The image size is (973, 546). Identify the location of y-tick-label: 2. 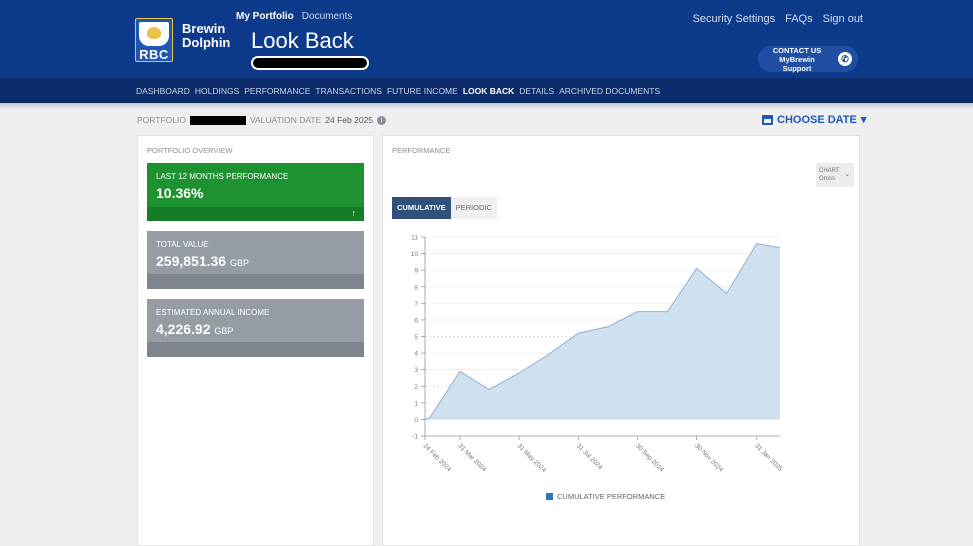
(416, 387).